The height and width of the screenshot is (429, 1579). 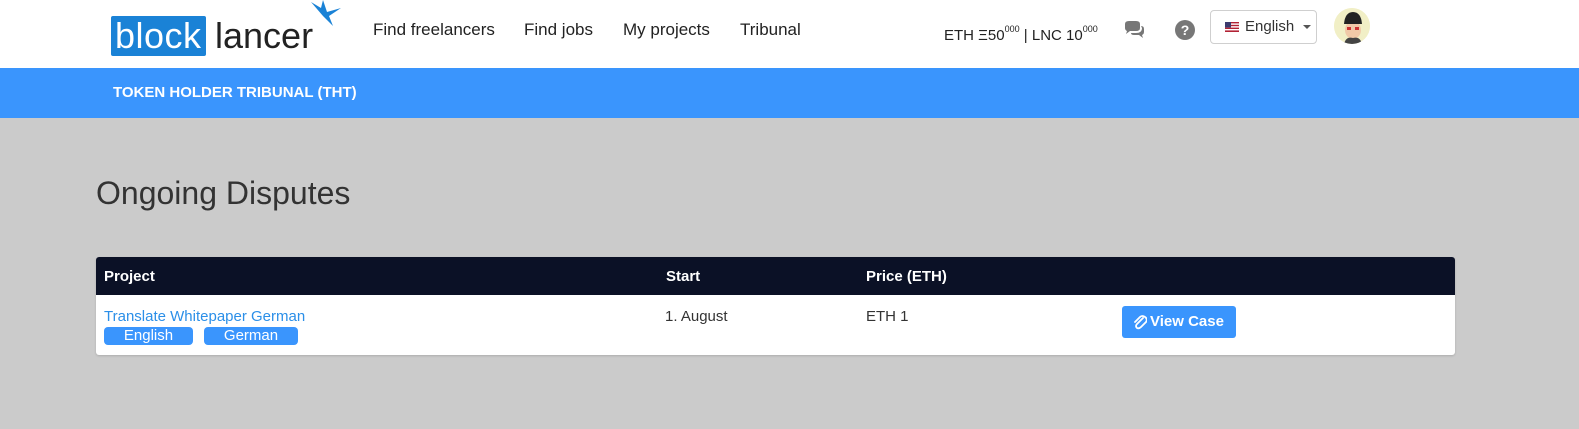 What do you see at coordinates (683, 276) in the screenshot?
I see `column-header-start: Start` at bounding box center [683, 276].